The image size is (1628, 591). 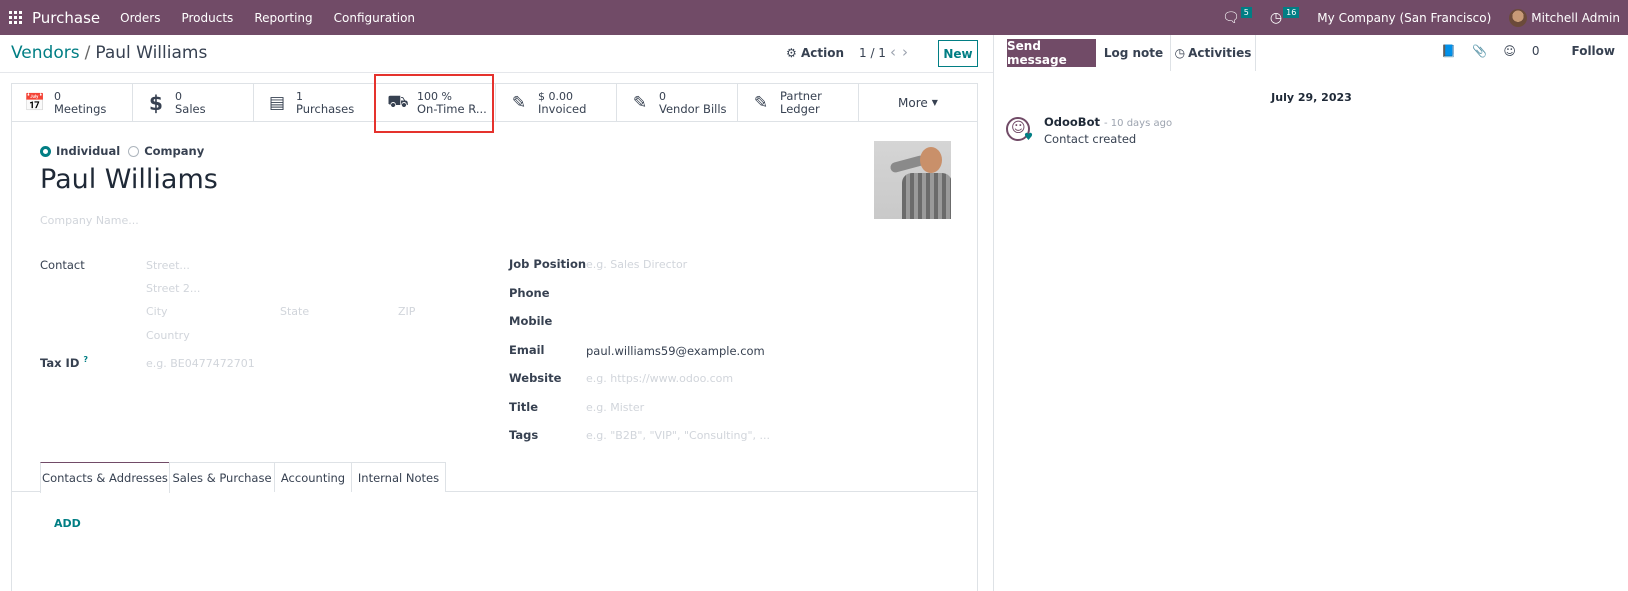 I want to click on user-menu: Mitchell Admin, so click(x=1564, y=17).